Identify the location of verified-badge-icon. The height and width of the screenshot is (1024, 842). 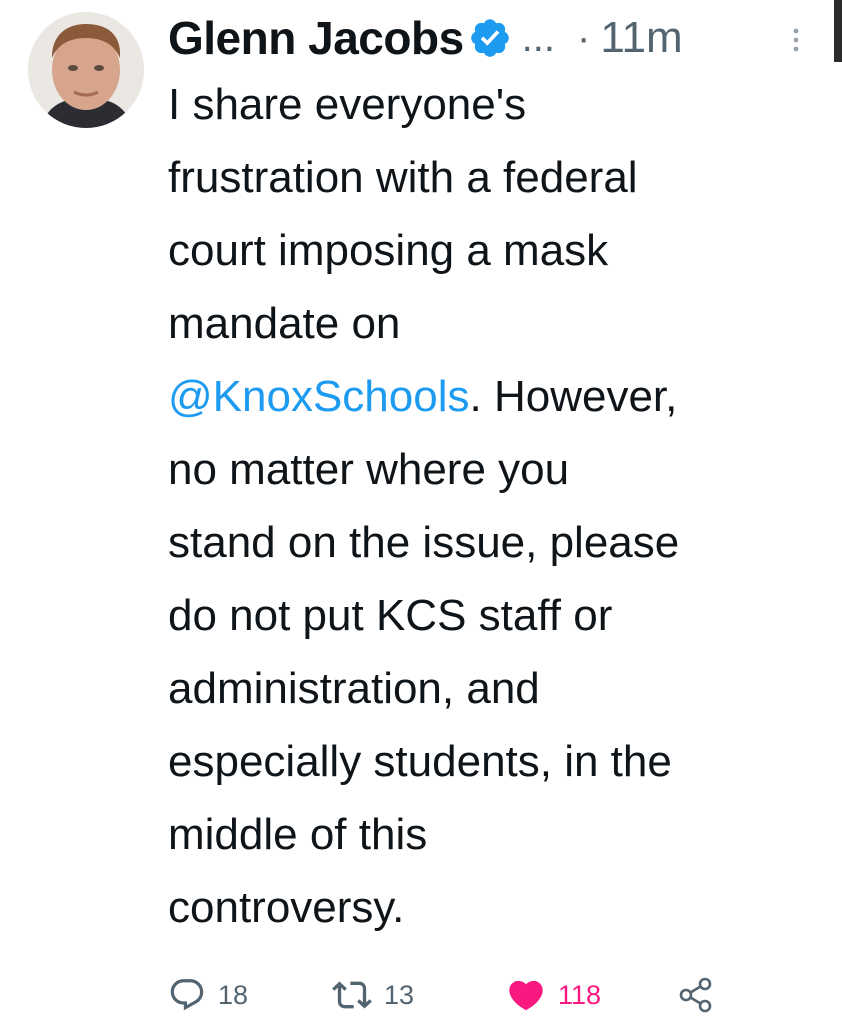
(490, 38).